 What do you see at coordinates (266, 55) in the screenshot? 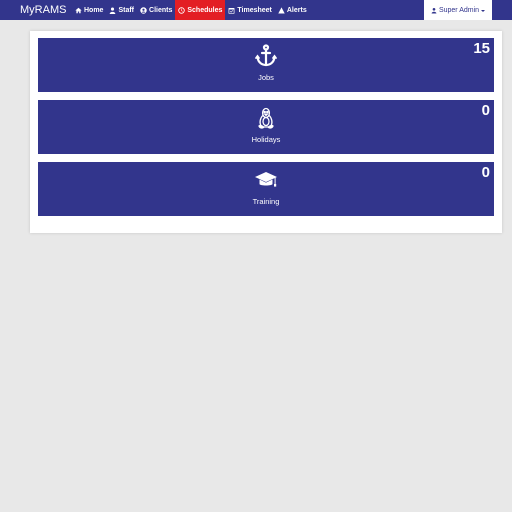
I see `anchor-icon` at bounding box center [266, 55].